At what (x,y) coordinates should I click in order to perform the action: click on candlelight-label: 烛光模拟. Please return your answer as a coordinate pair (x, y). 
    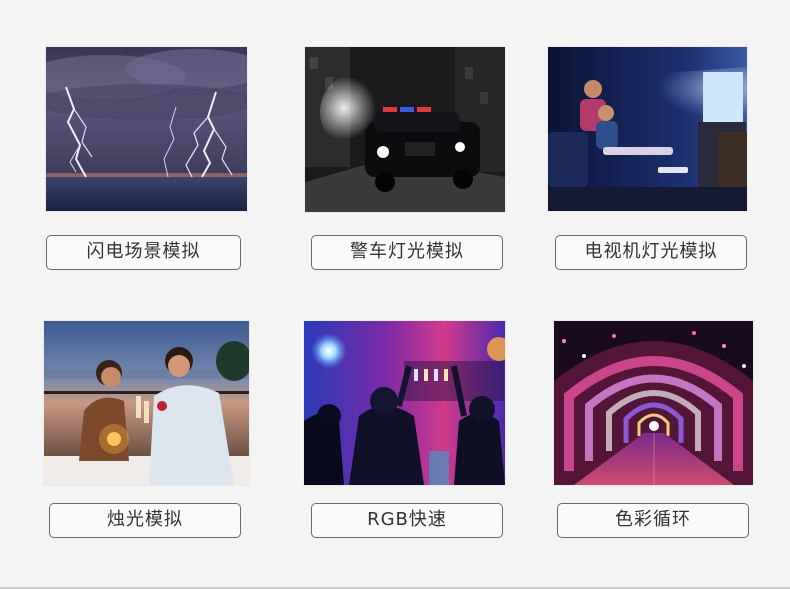
    Looking at the image, I should click on (145, 519).